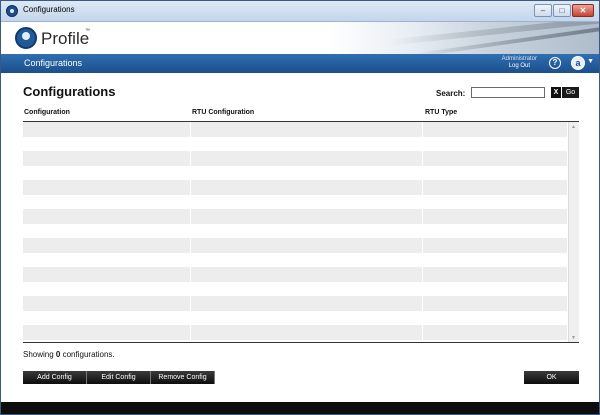 The width and height of the screenshot is (600, 415). What do you see at coordinates (49, 9) in the screenshot?
I see `window-title: Configurations` at bounding box center [49, 9].